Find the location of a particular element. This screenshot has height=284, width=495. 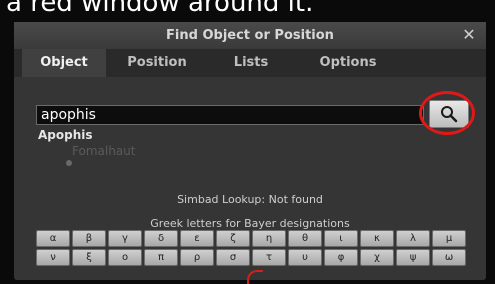

search-button is located at coordinates (449, 114).